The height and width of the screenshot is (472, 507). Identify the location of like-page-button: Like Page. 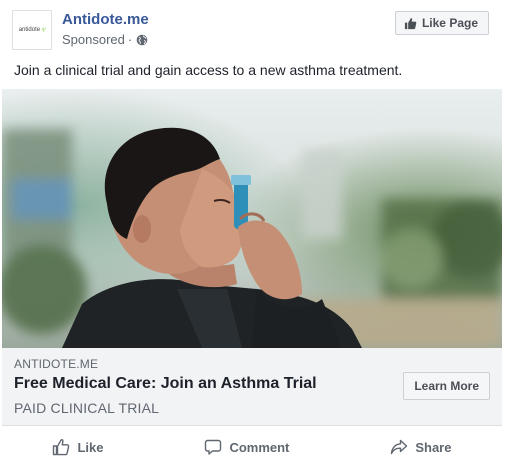
(441, 23).